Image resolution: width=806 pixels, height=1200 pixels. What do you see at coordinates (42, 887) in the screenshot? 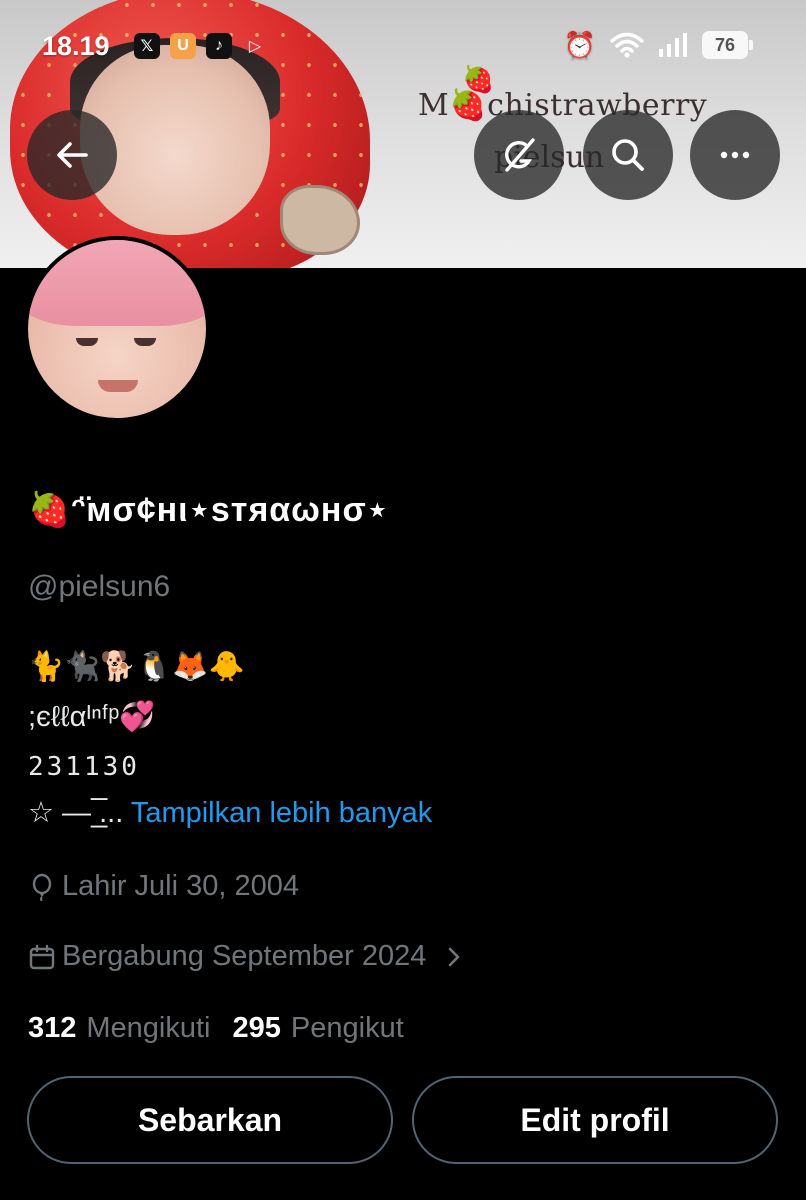
I see `balloon-icon` at bounding box center [42, 887].